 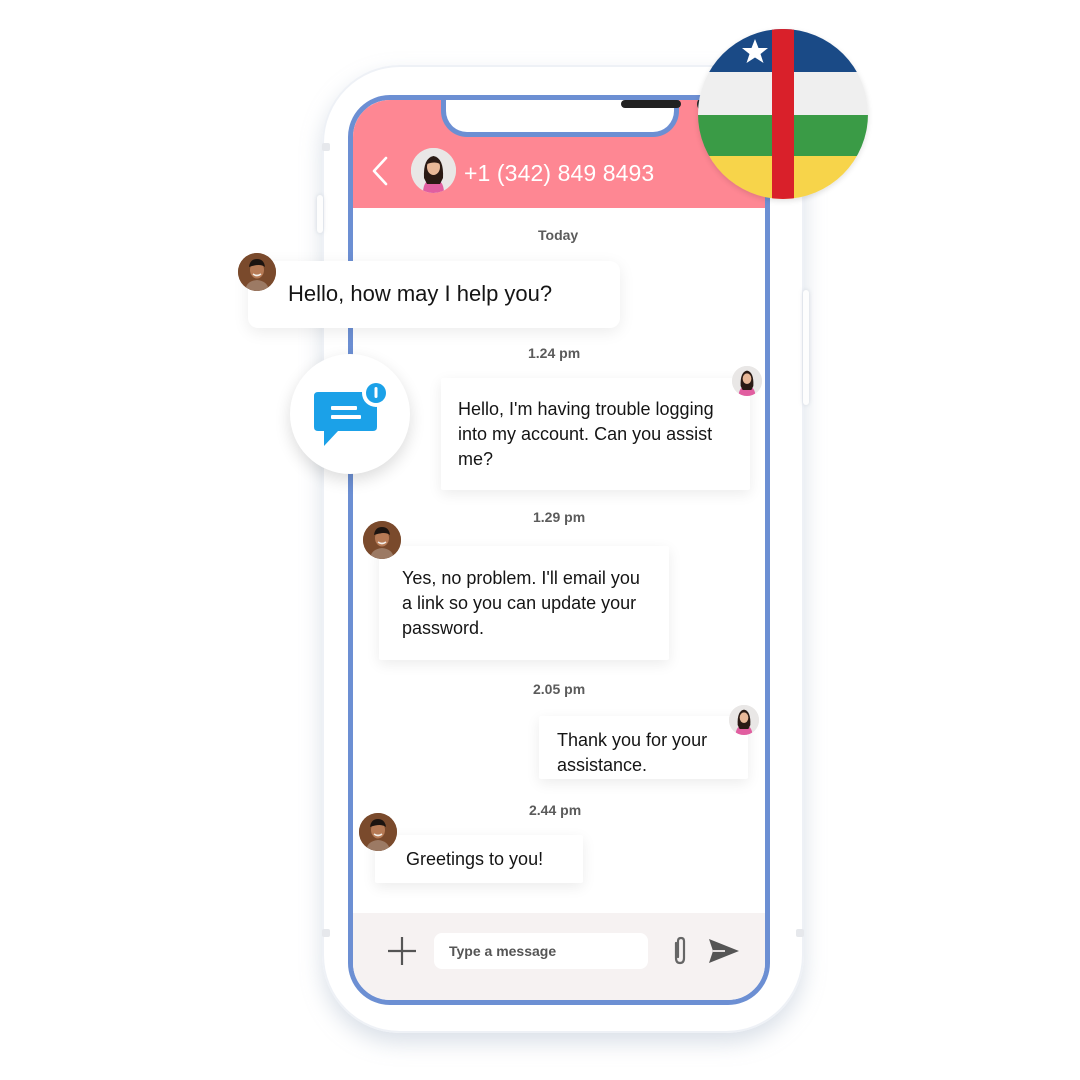 I want to click on message-composer, so click(x=559, y=956).